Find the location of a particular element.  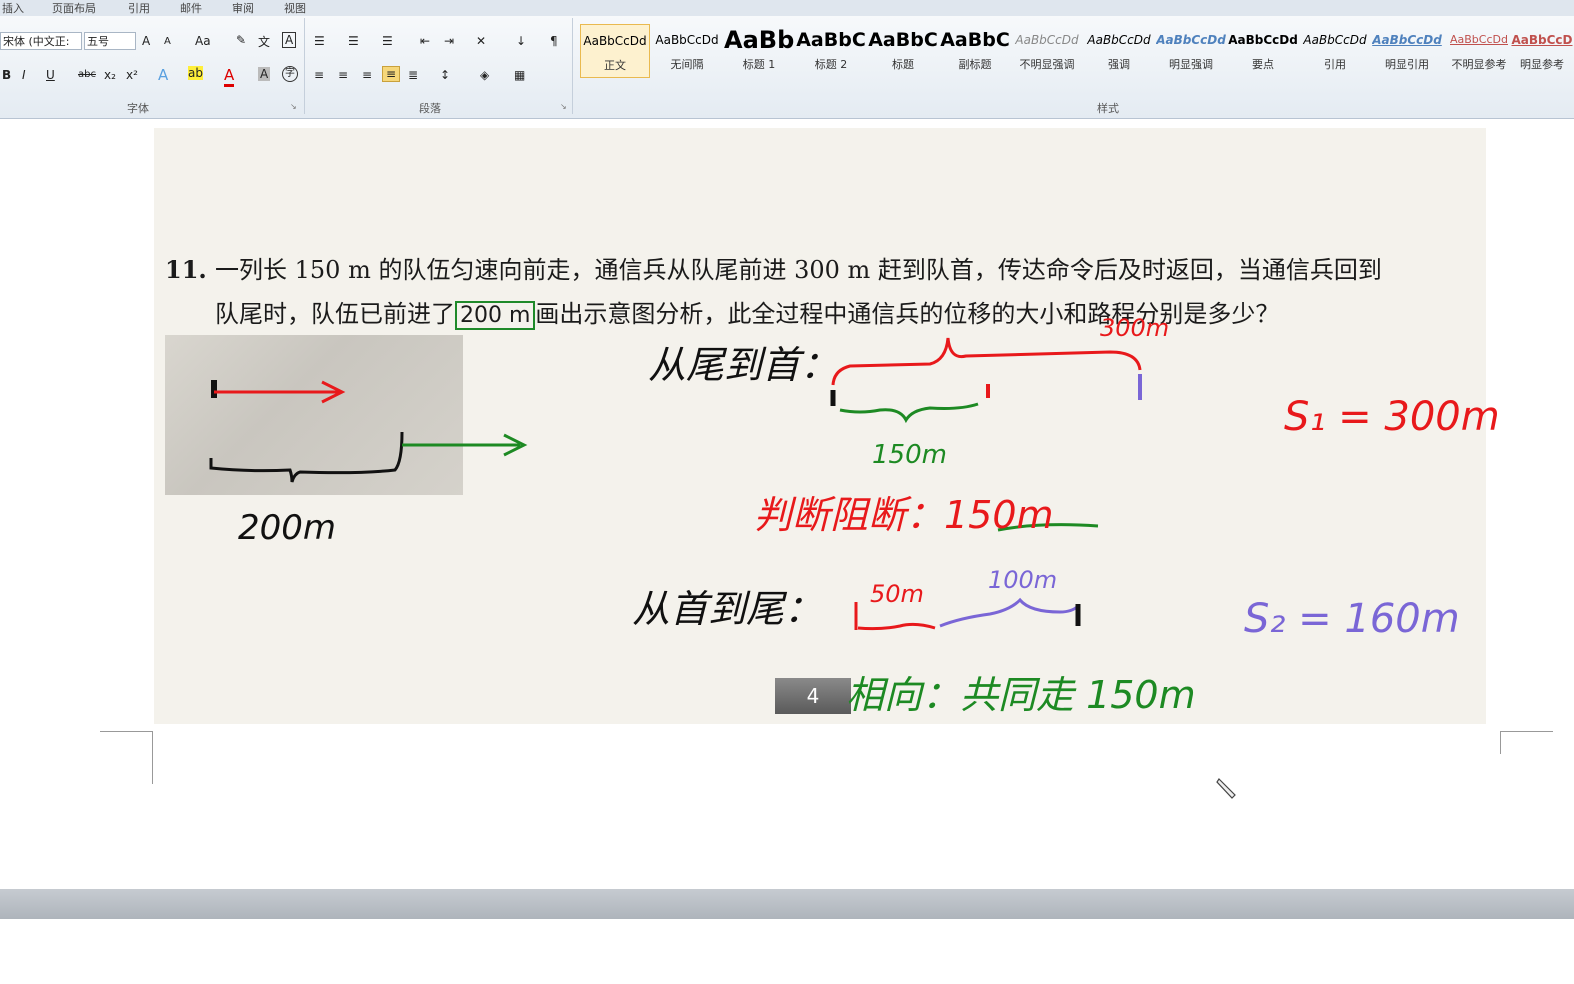

handwriting-200m: 200m is located at coordinates (287, 528).